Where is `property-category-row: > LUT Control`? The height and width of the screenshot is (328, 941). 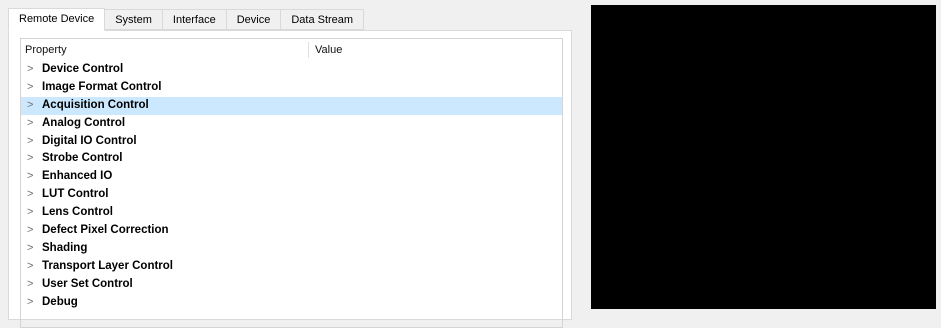 property-category-row: > LUT Control is located at coordinates (291, 195).